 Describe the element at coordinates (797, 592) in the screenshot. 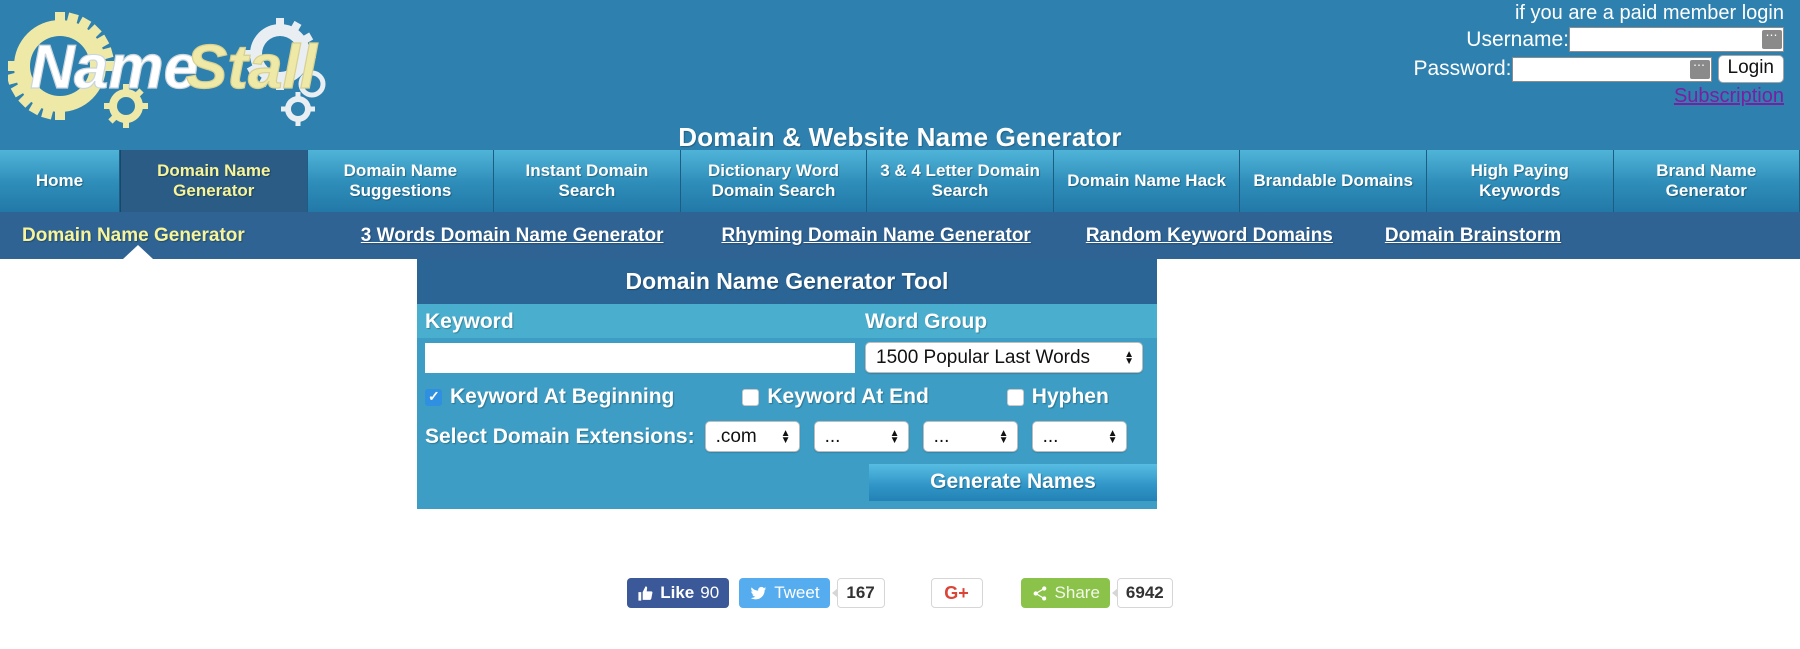

I see `twitter-tweet-label: Tweet` at that location.